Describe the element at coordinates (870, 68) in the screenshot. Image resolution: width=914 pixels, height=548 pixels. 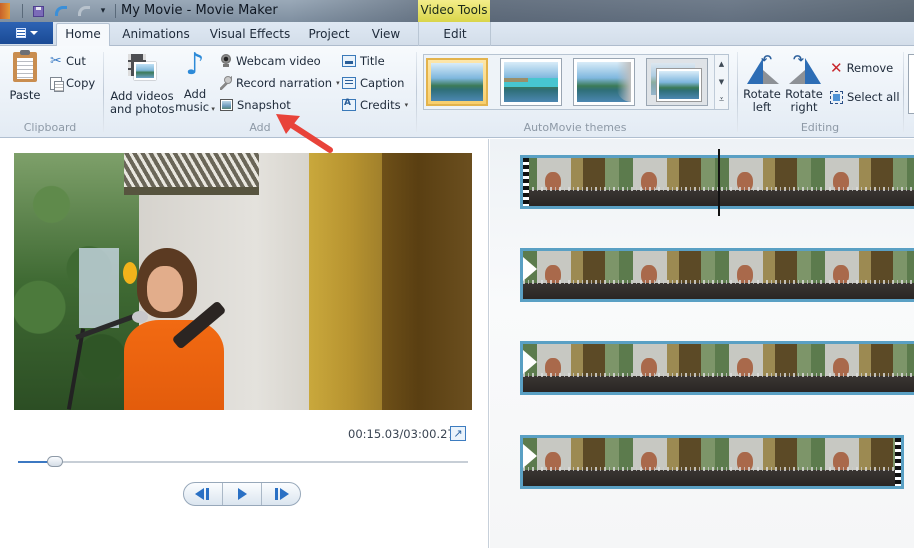
I see `remove-label: Remove` at that location.